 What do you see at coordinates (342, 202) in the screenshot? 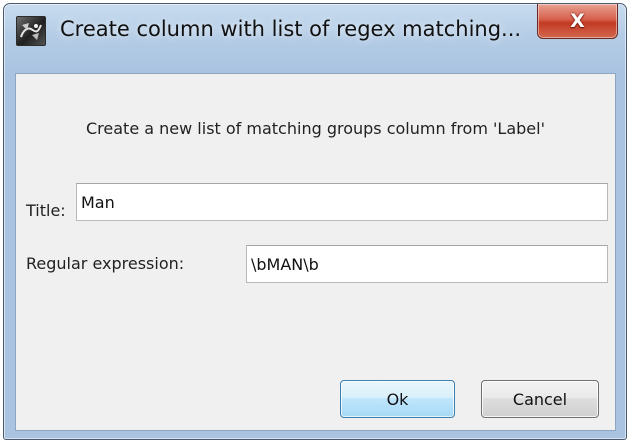
I see `title-input` at bounding box center [342, 202].